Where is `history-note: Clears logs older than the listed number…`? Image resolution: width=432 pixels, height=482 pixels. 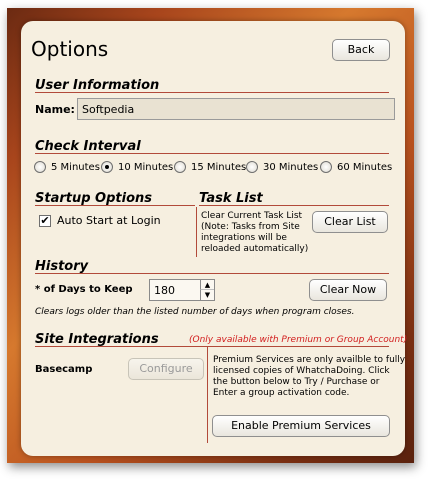
history-note: Clears logs older than the listed number… is located at coordinates (195, 312).